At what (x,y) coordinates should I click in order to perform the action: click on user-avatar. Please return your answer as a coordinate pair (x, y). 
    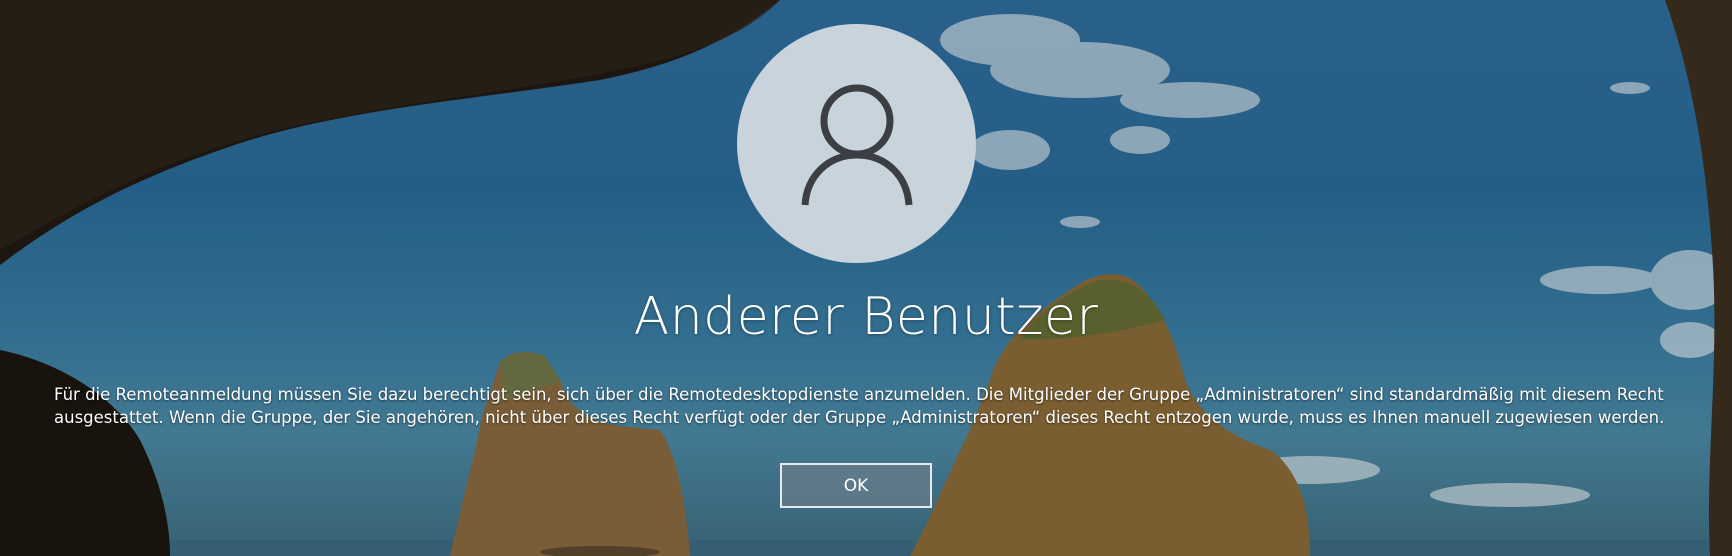
    Looking at the image, I should click on (856, 143).